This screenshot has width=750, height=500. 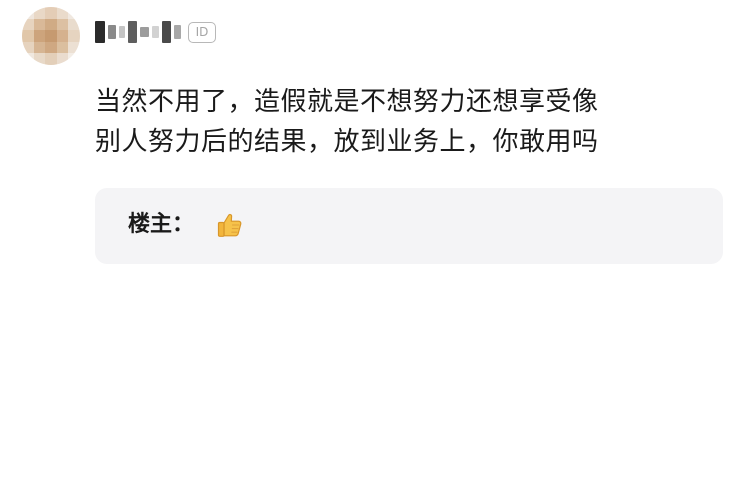 What do you see at coordinates (347, 102) in the screenshot?
I see `comment-text-line: 当然不用了，造假就是不想努力还想享受像` at bounding box center [347, 102].